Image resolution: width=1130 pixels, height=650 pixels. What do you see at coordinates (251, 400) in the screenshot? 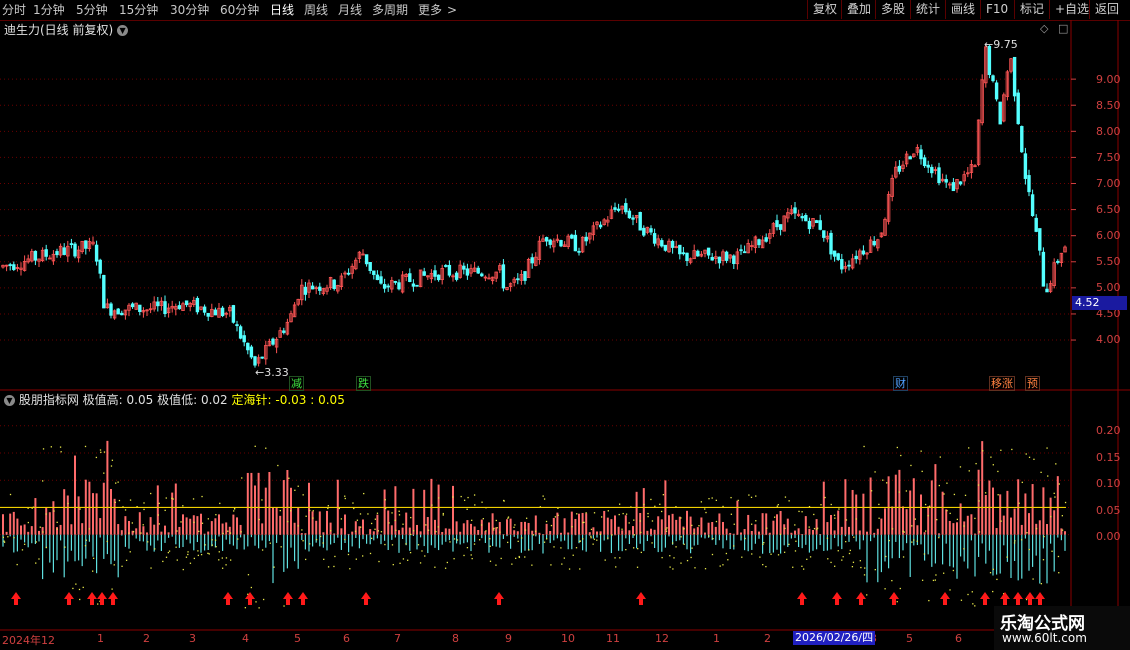
I see `needle-label: 定海针:` at bounding box center [251, 400].